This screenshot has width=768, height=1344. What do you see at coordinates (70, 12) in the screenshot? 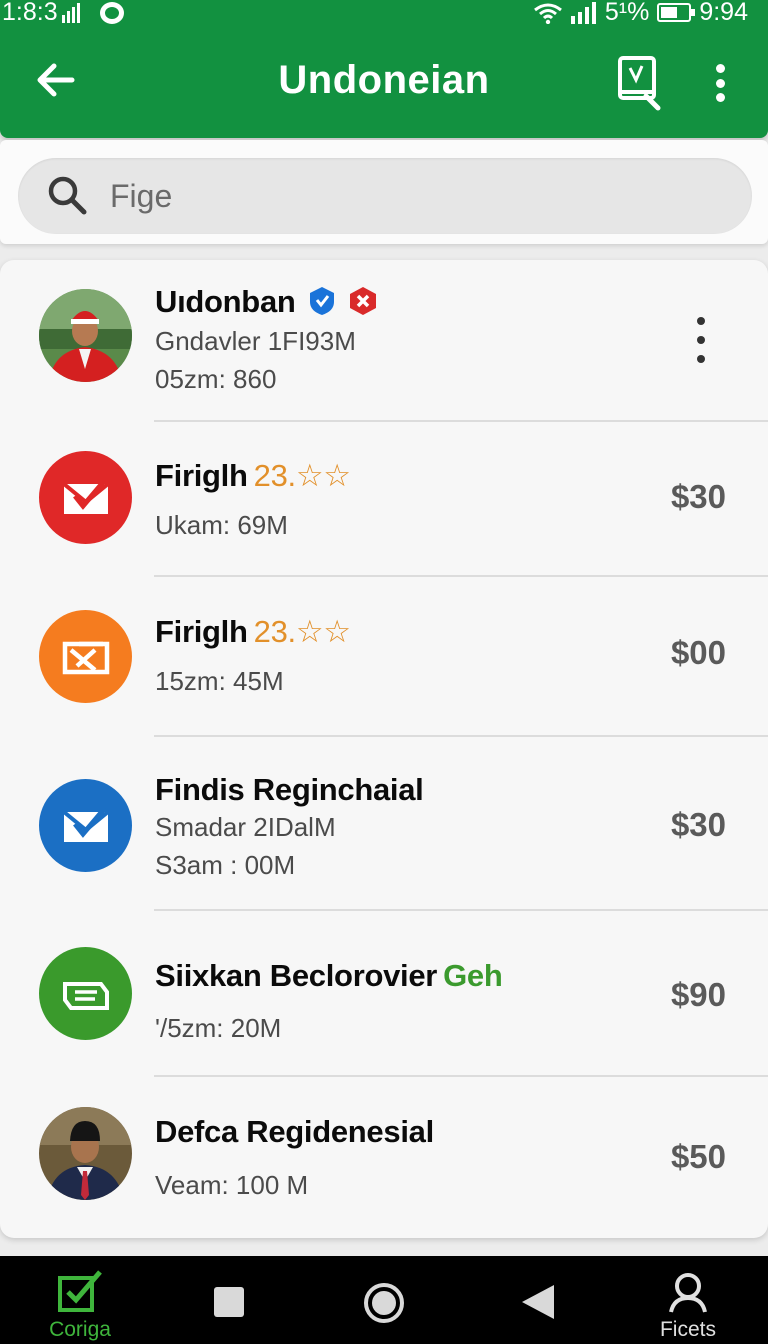
I see `signal-icon` at bounding box center [70, 12].